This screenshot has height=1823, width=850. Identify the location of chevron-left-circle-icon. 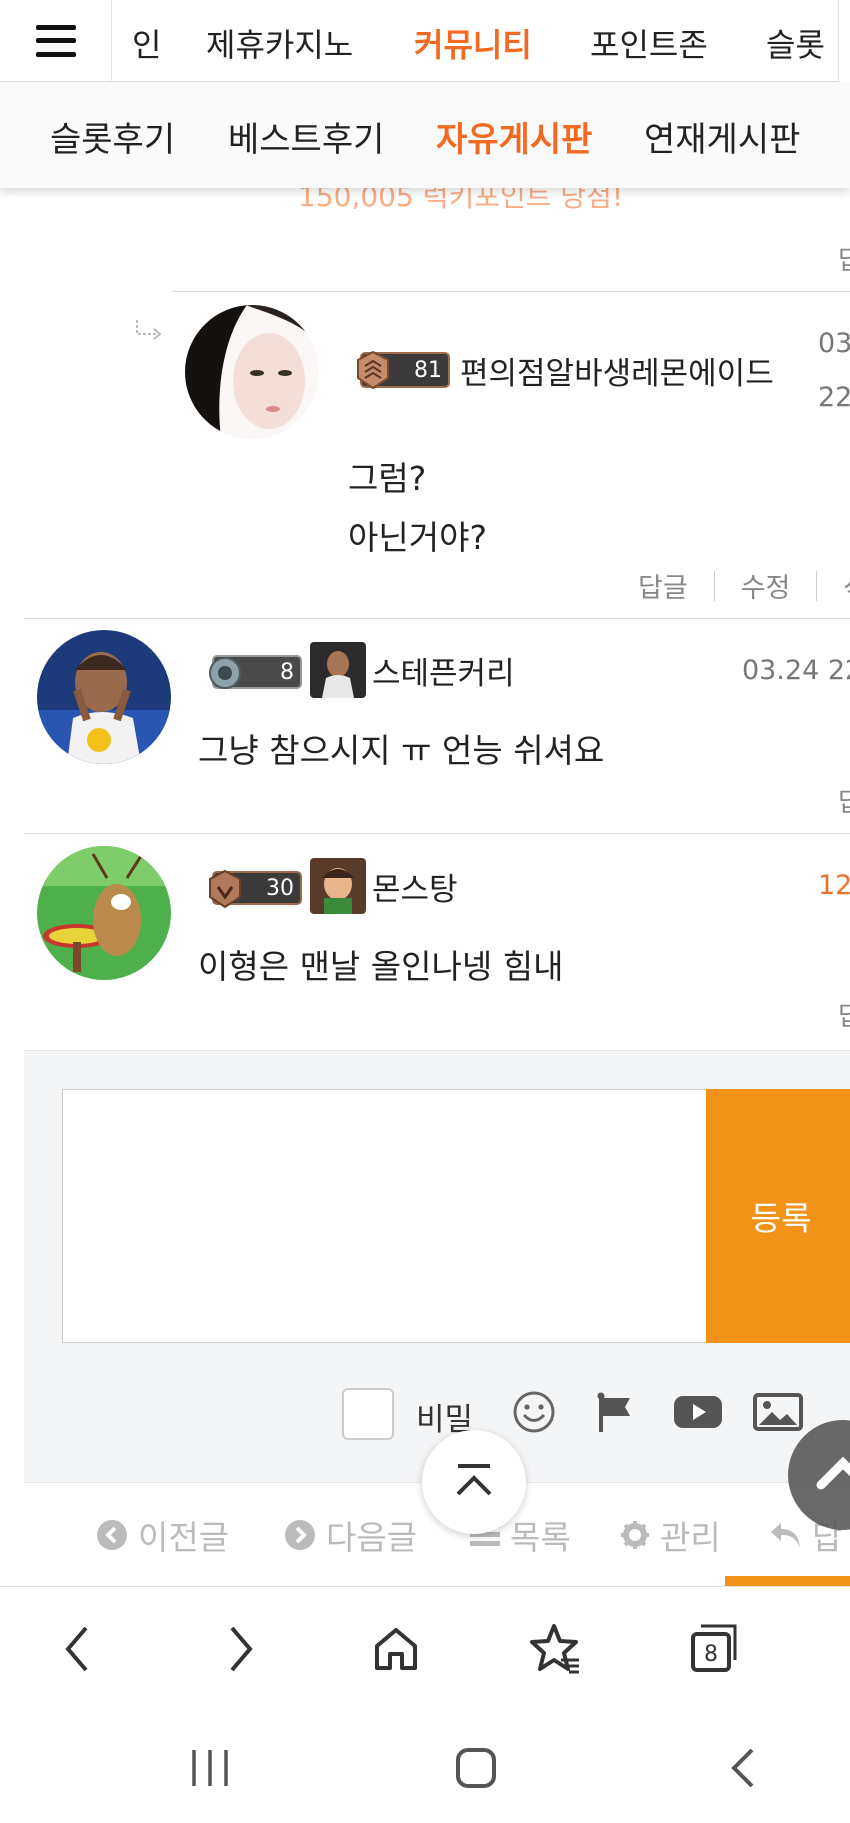
(112, 1535).